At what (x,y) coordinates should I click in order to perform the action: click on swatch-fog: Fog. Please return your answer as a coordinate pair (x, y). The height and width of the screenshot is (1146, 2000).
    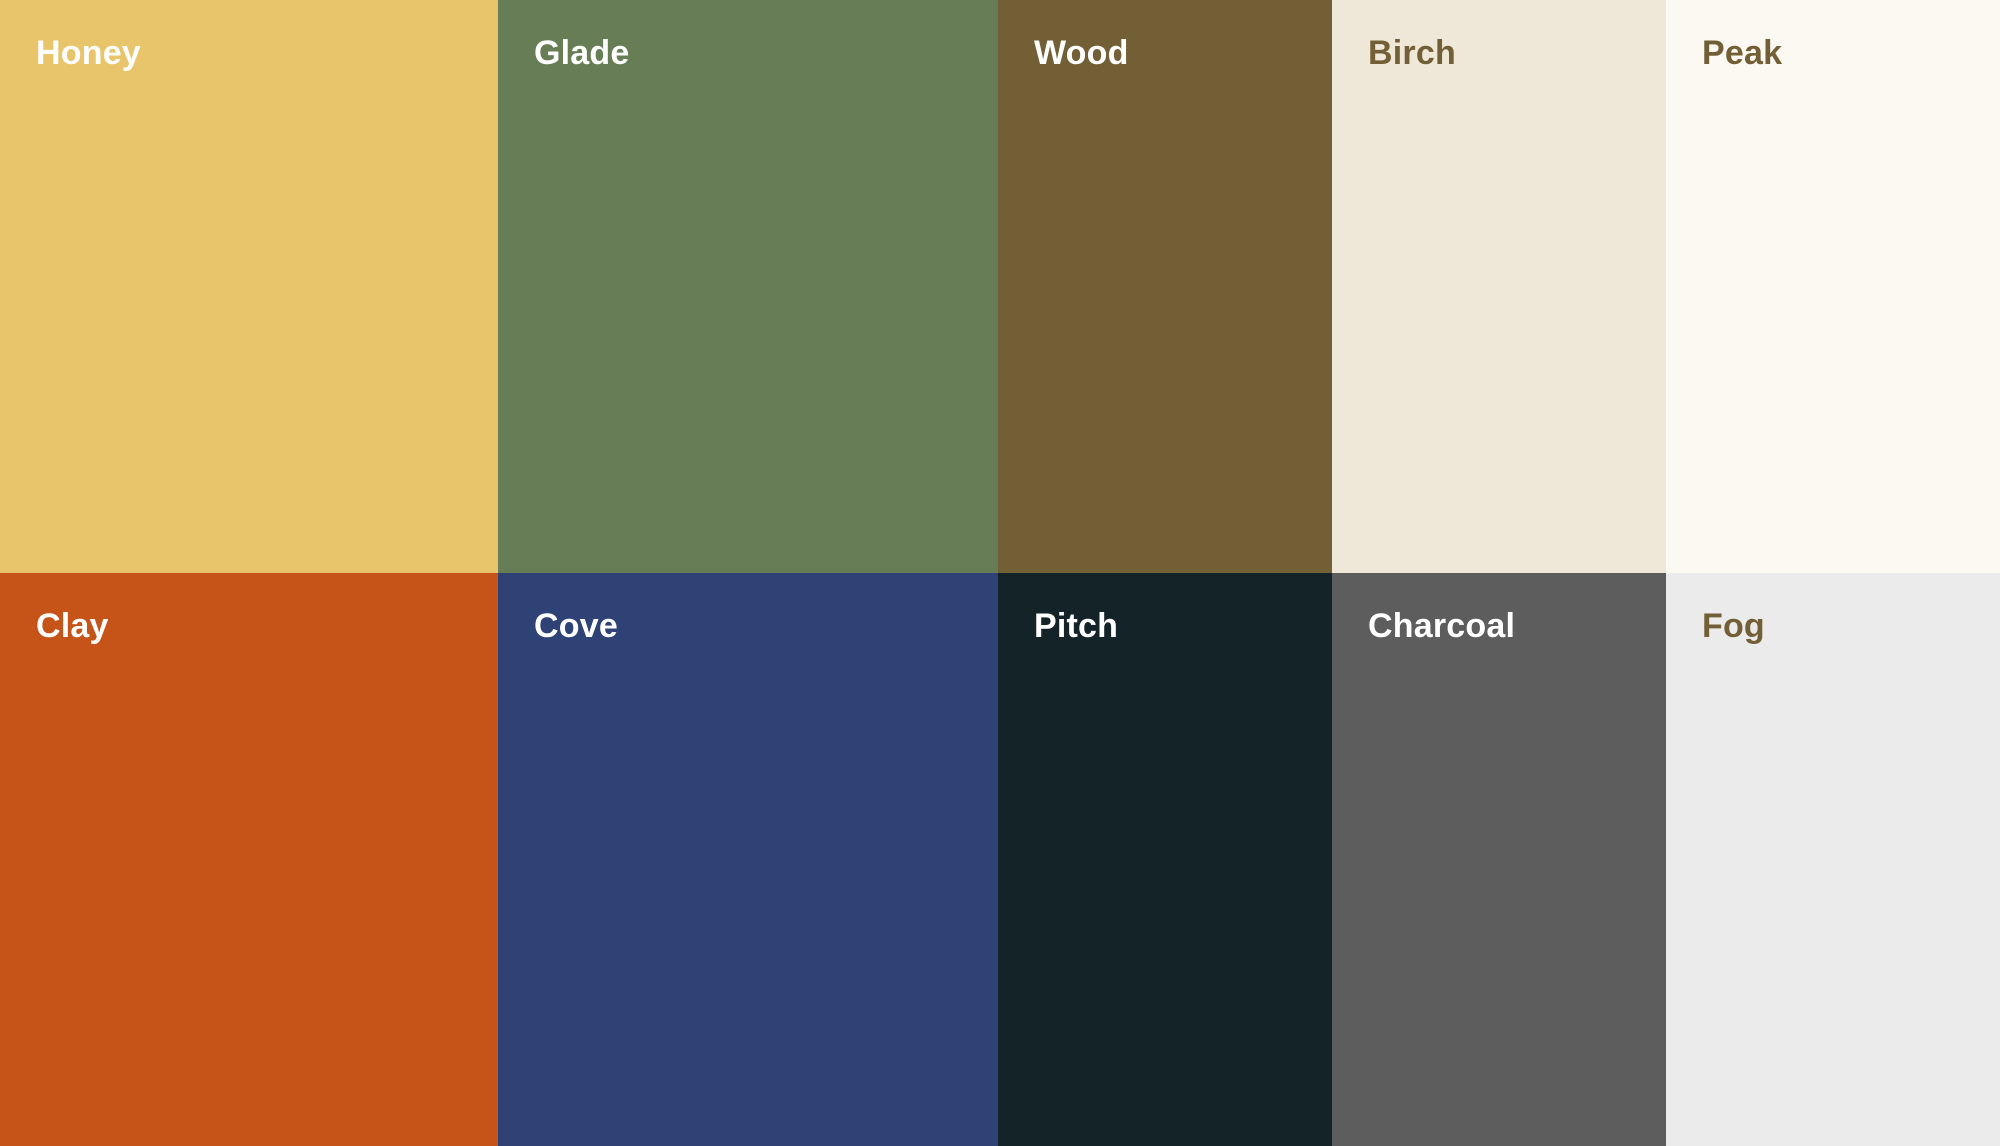
    Looking at the image, I should click on (1833, 859).